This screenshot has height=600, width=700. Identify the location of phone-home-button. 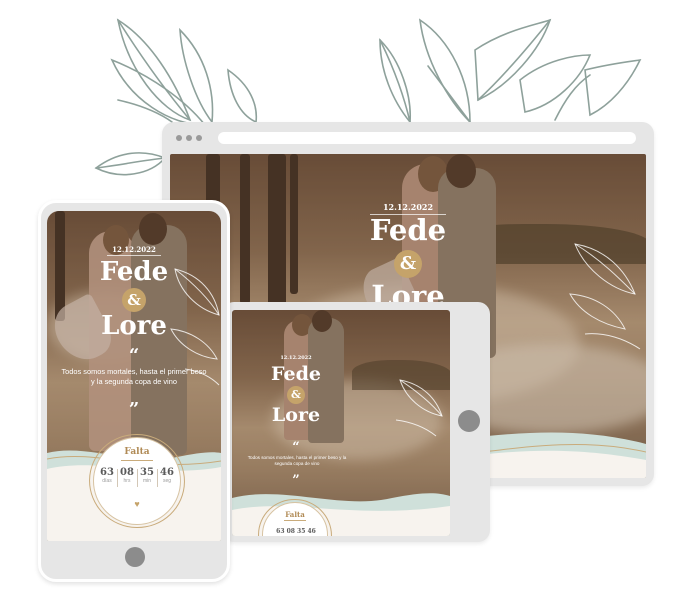
(135, 557).